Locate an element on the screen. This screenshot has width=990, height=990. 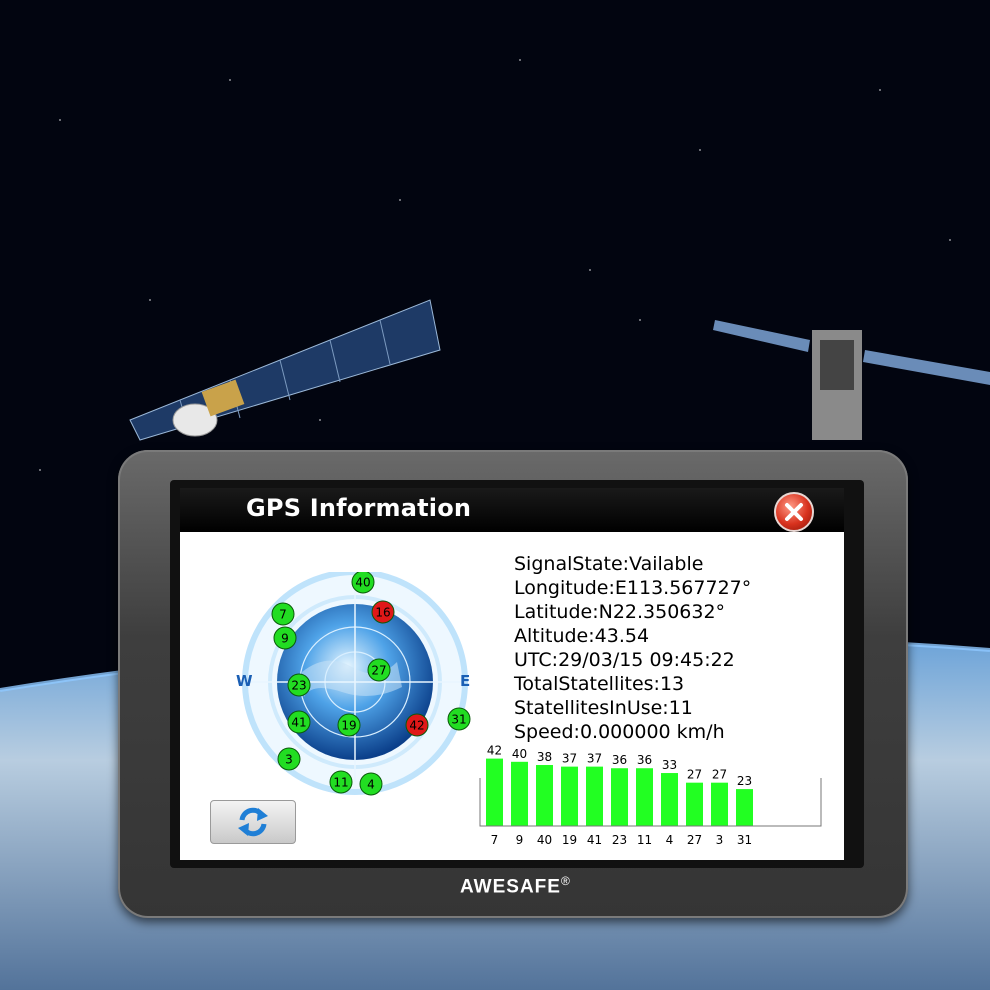
signal-value-label: 23 is located at coordinates (744, 781).